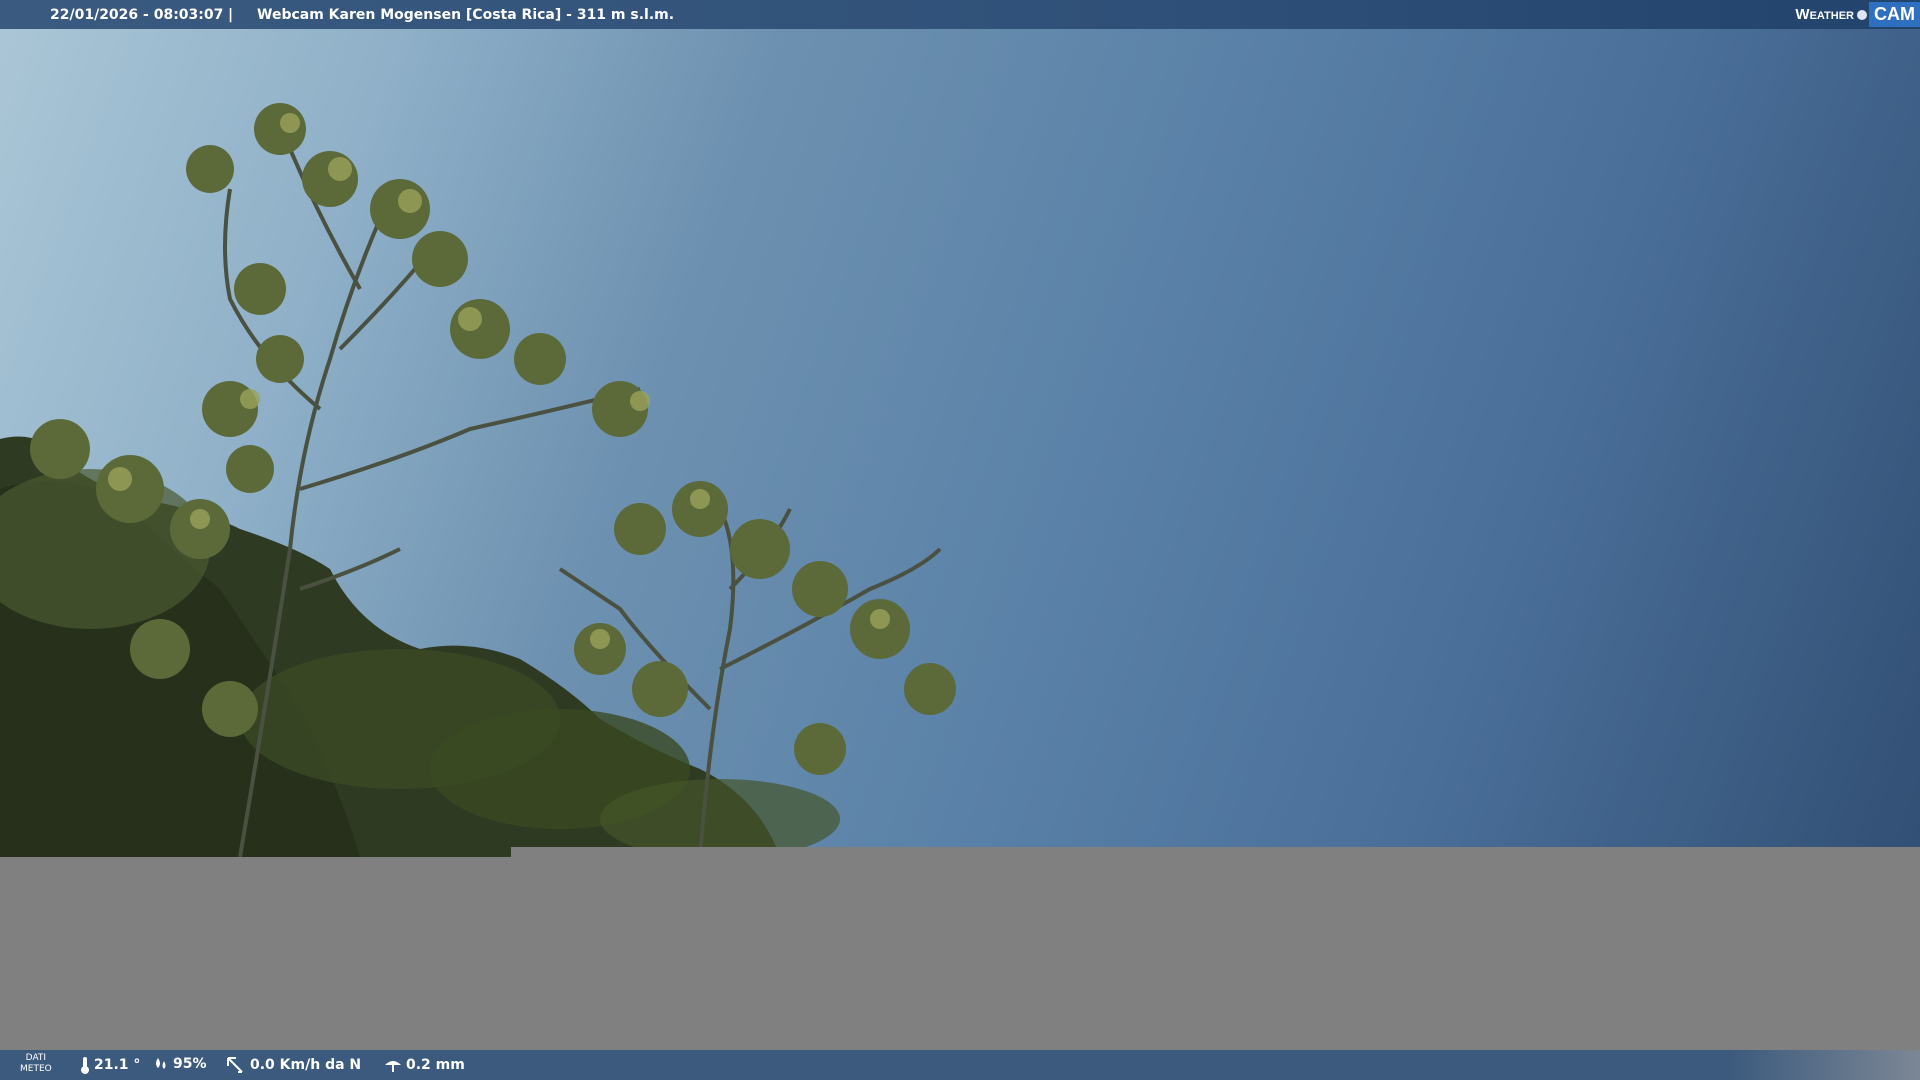 The image size is (1920, 1080). I want to click on dati-meteo-label: DATI METEO, so click(36, 1064).